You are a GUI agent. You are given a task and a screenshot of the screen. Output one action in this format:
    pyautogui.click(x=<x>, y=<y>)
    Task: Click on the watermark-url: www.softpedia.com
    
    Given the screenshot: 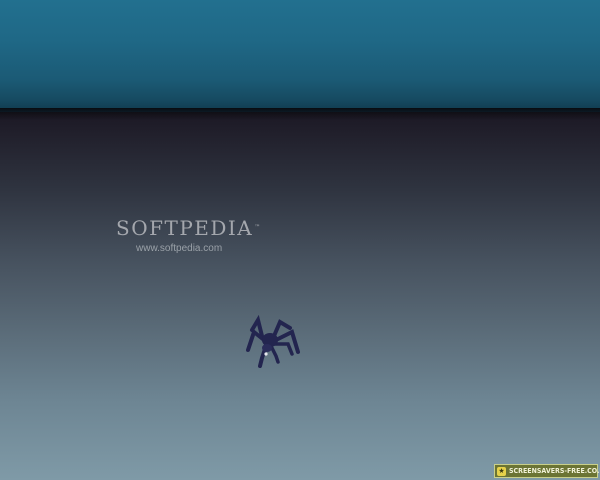 What is the action you would take?
    pyautogui.click(x=179, y=248)
    